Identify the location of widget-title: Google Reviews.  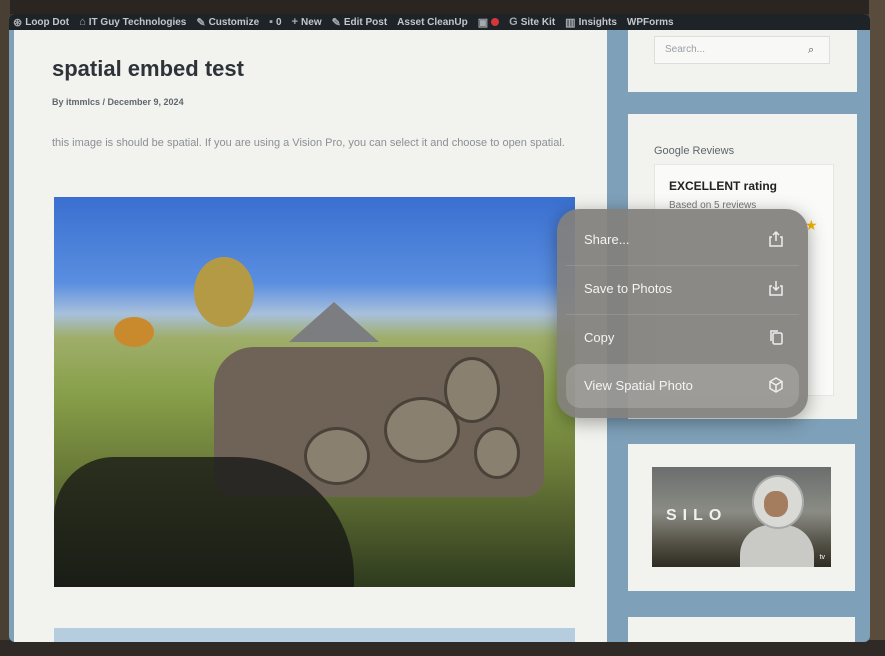
(694, 151).